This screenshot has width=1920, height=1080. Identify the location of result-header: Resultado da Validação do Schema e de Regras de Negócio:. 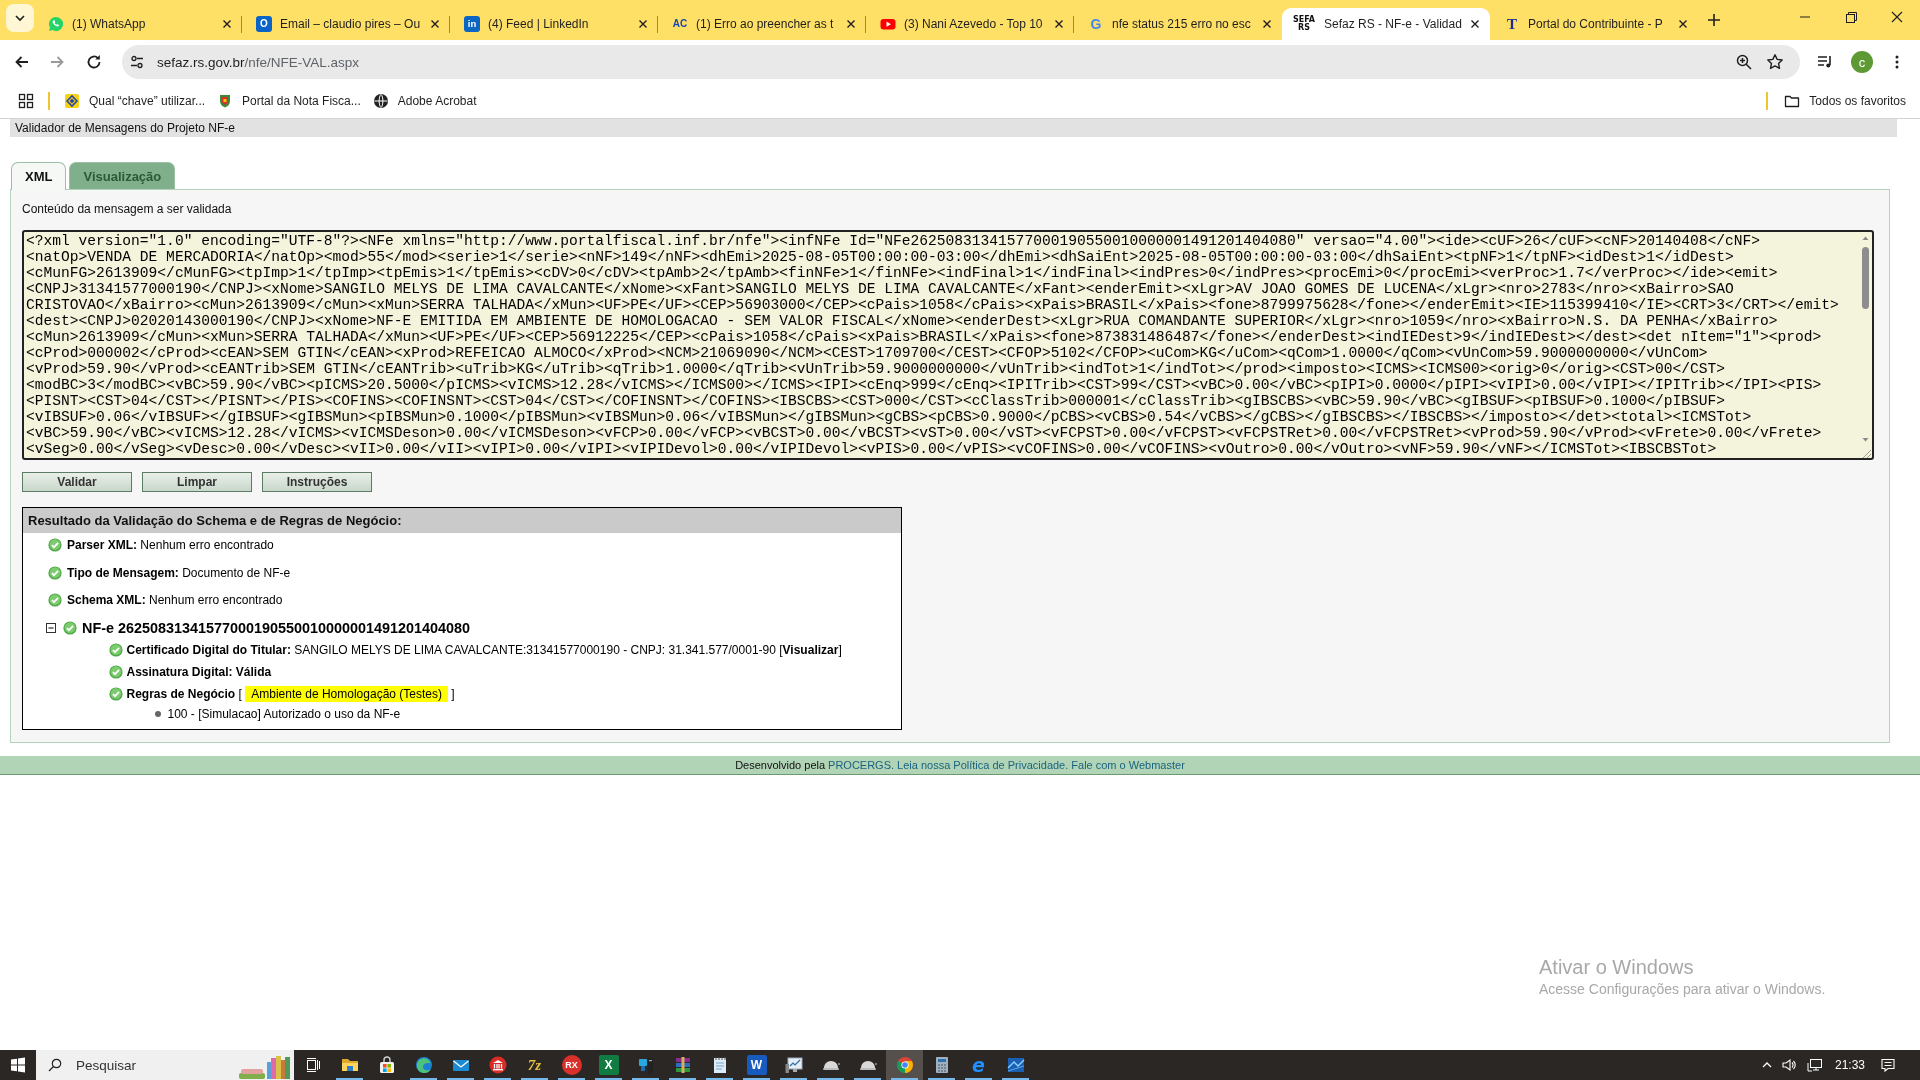
(462, 520).